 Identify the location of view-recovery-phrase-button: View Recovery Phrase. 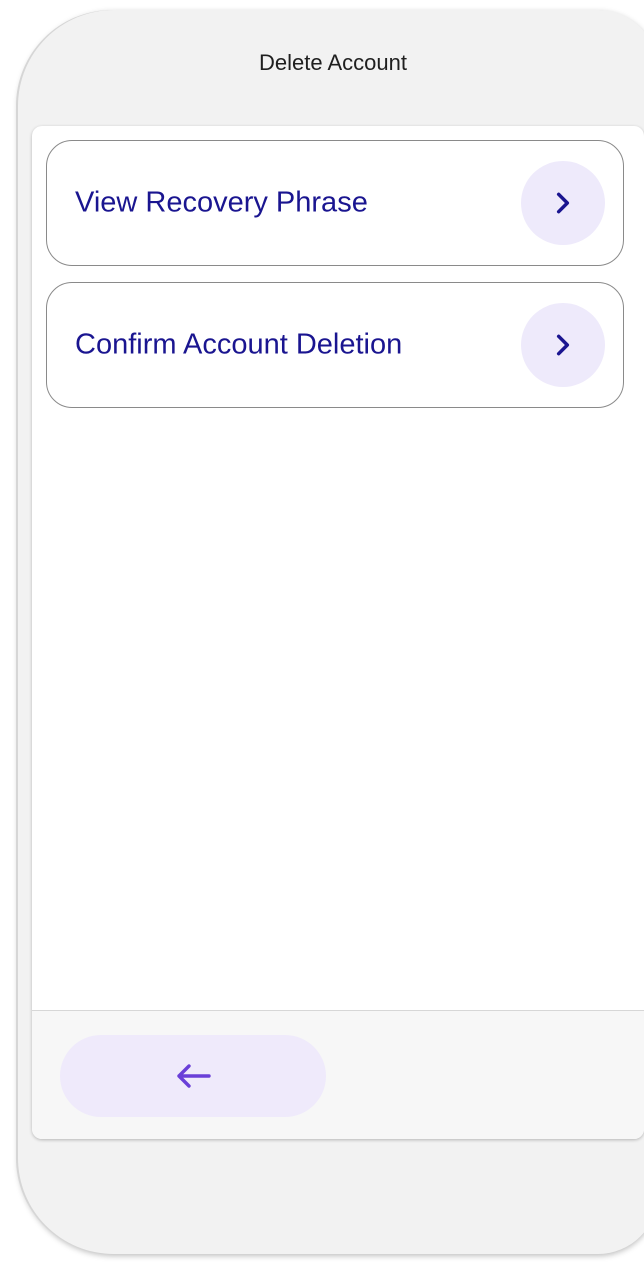
(335, 203).